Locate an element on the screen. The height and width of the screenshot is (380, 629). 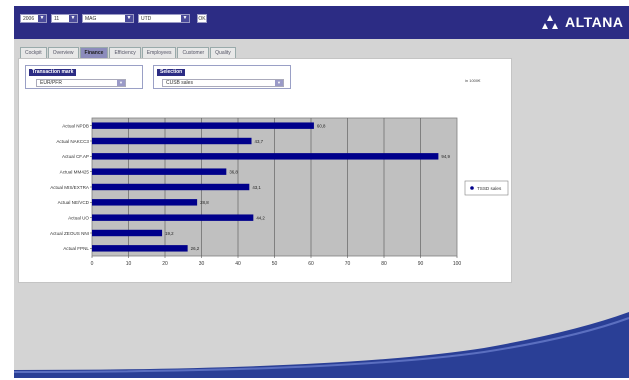
legend-marker is located at coordinates (472, 188).